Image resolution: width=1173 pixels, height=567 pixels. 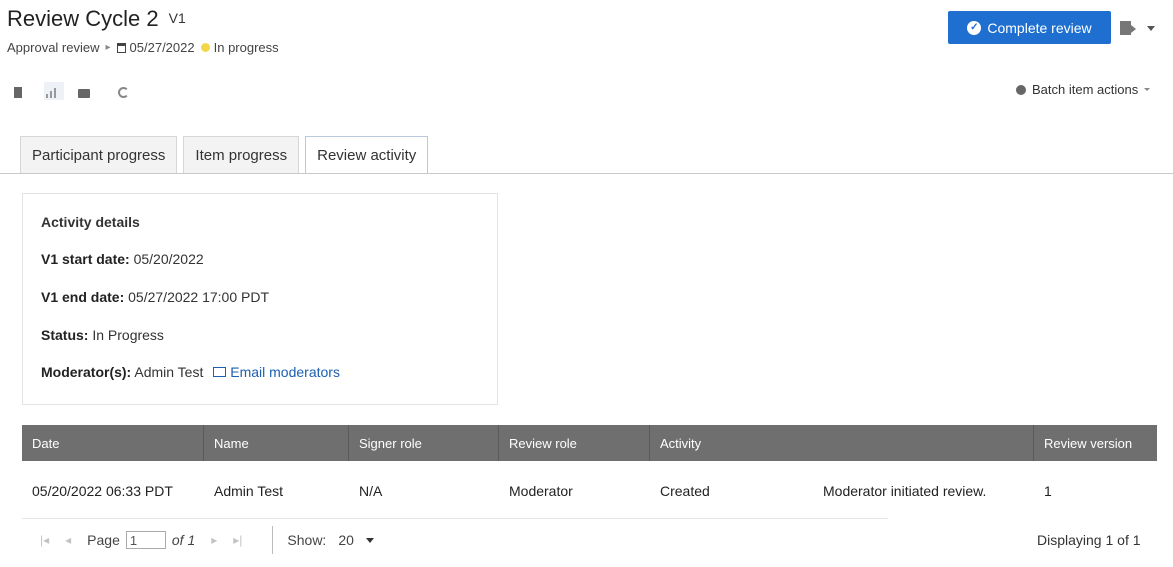 I want to click on gear-icon, so click(x=1021, y=89).